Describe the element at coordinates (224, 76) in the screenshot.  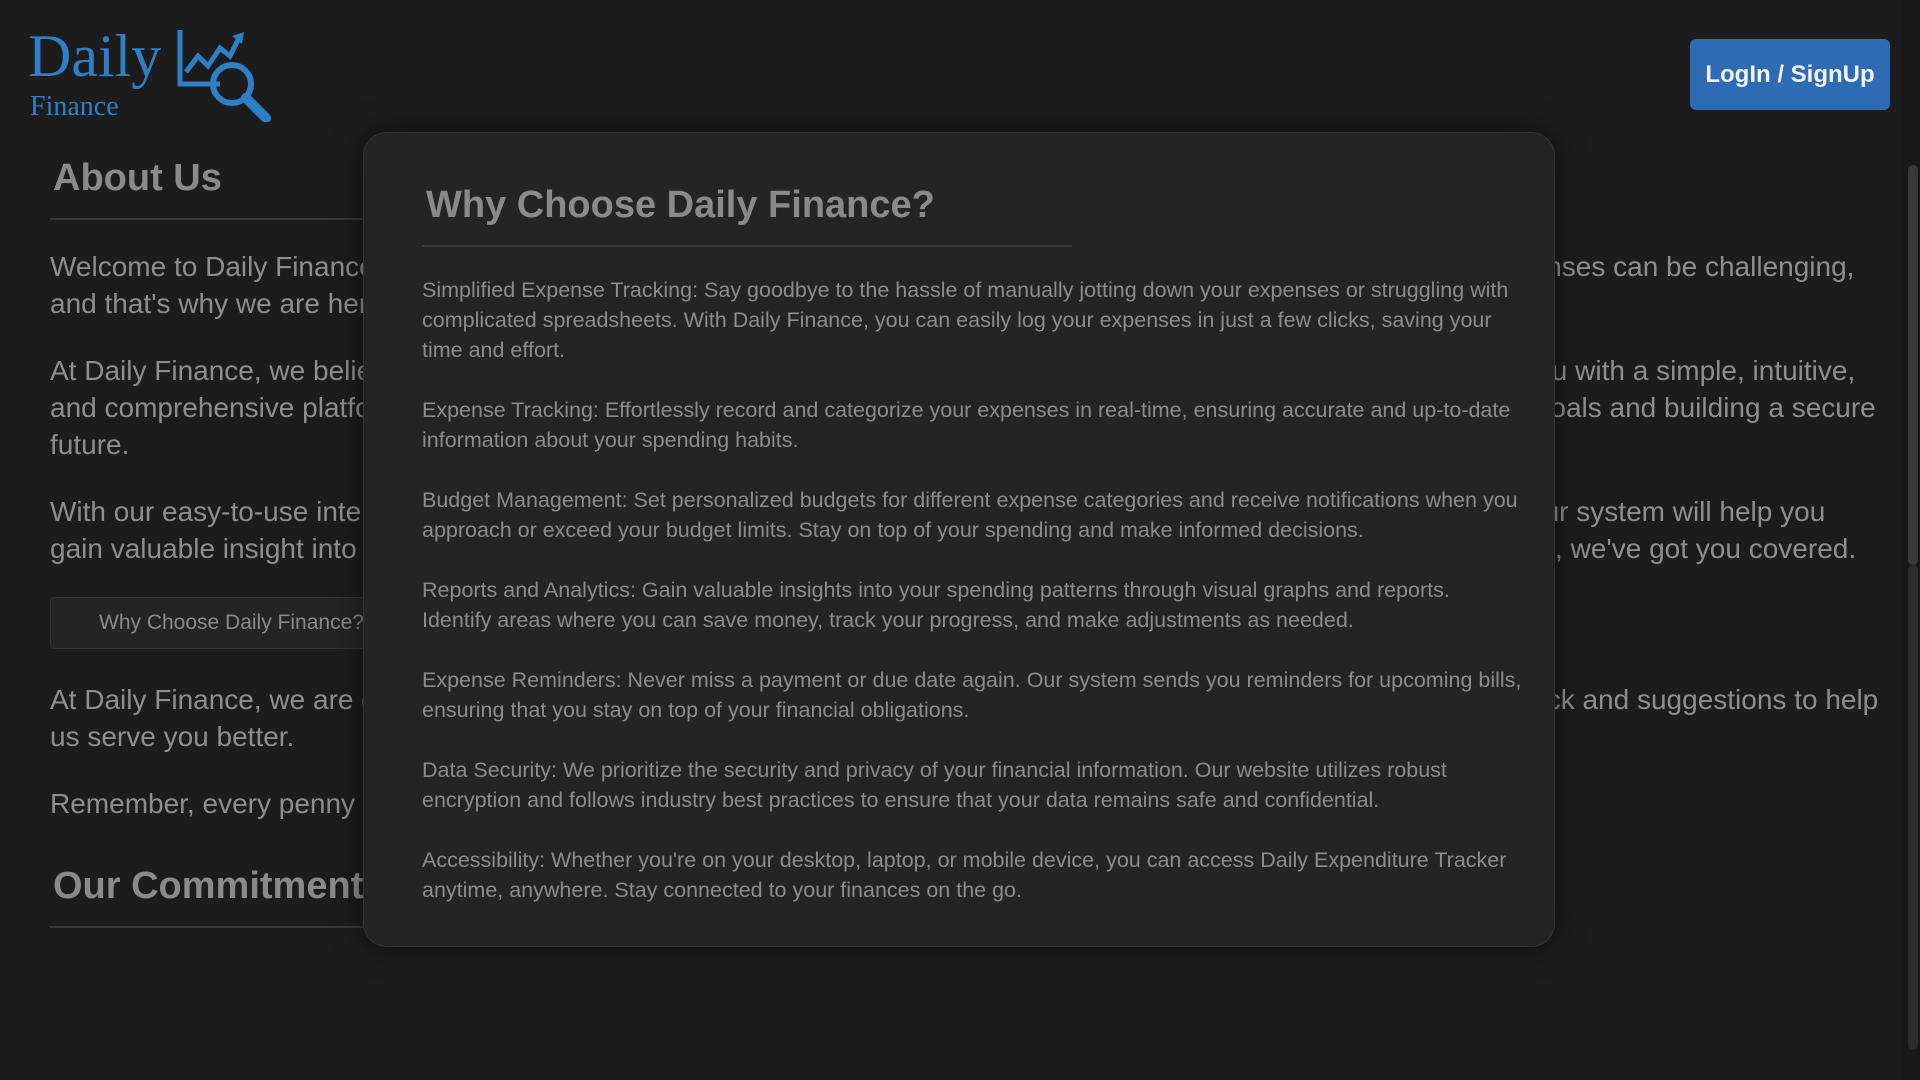
I see `chart-magnifier-icon` at that location.